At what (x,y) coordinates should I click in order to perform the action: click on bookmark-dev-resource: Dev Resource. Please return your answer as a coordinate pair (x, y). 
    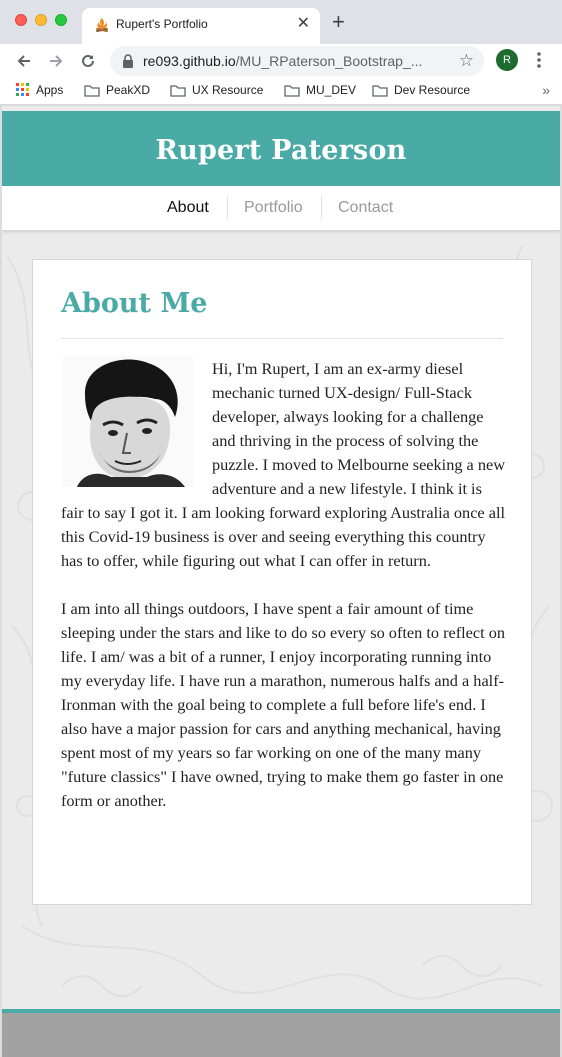
    Looking at the image, I should click on (421, 90).